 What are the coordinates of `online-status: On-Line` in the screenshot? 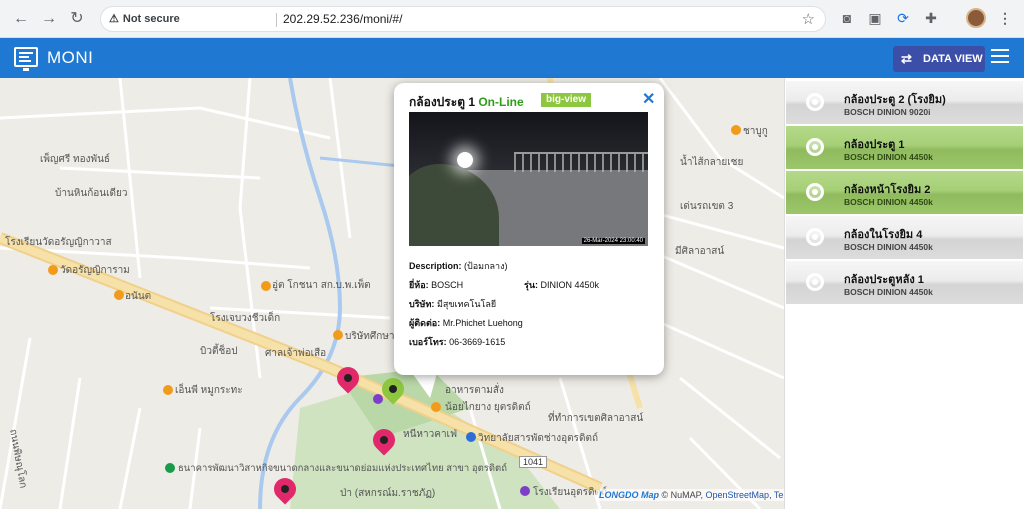 It's located at (501, 102).